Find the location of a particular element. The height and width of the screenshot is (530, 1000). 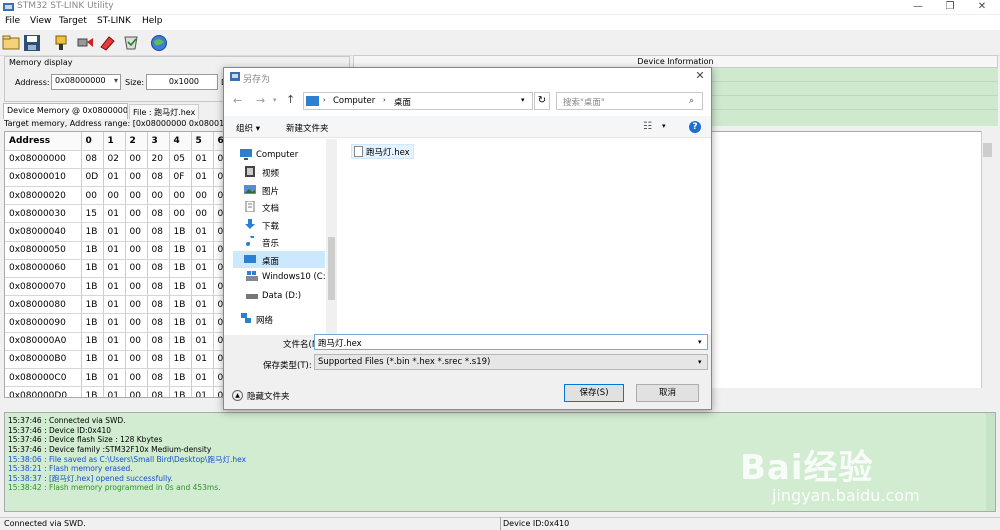

menu-file: File is located at coordinates (12, 21).